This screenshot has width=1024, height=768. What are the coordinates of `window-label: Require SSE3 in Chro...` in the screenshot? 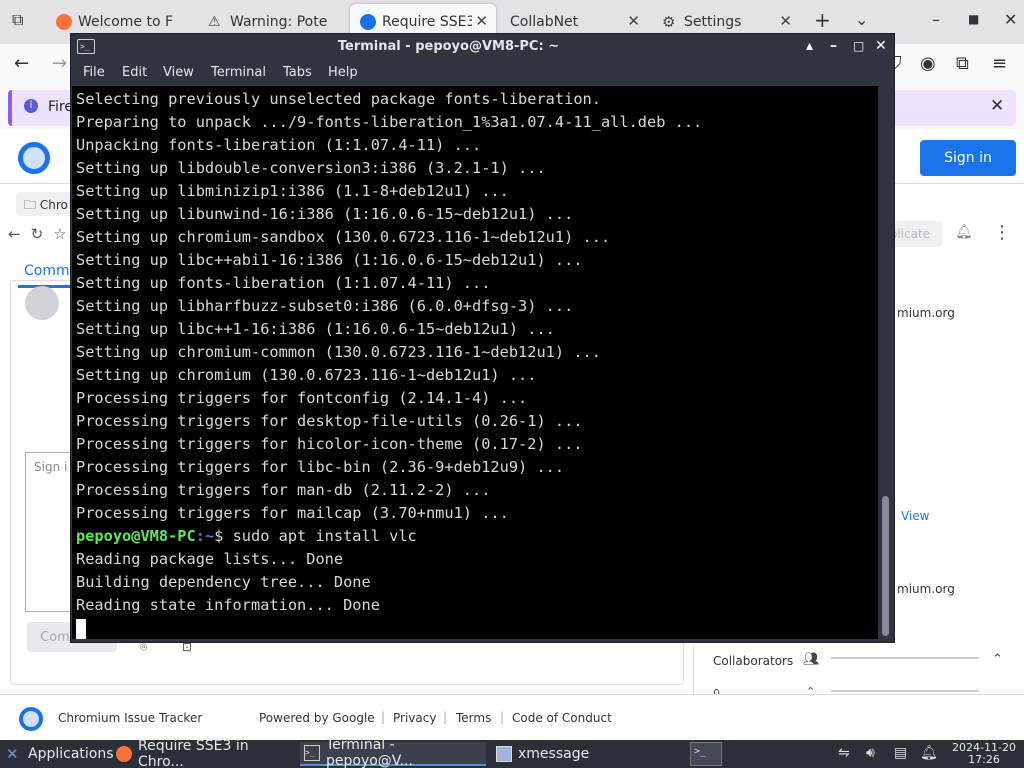 It's located at (193, 753).